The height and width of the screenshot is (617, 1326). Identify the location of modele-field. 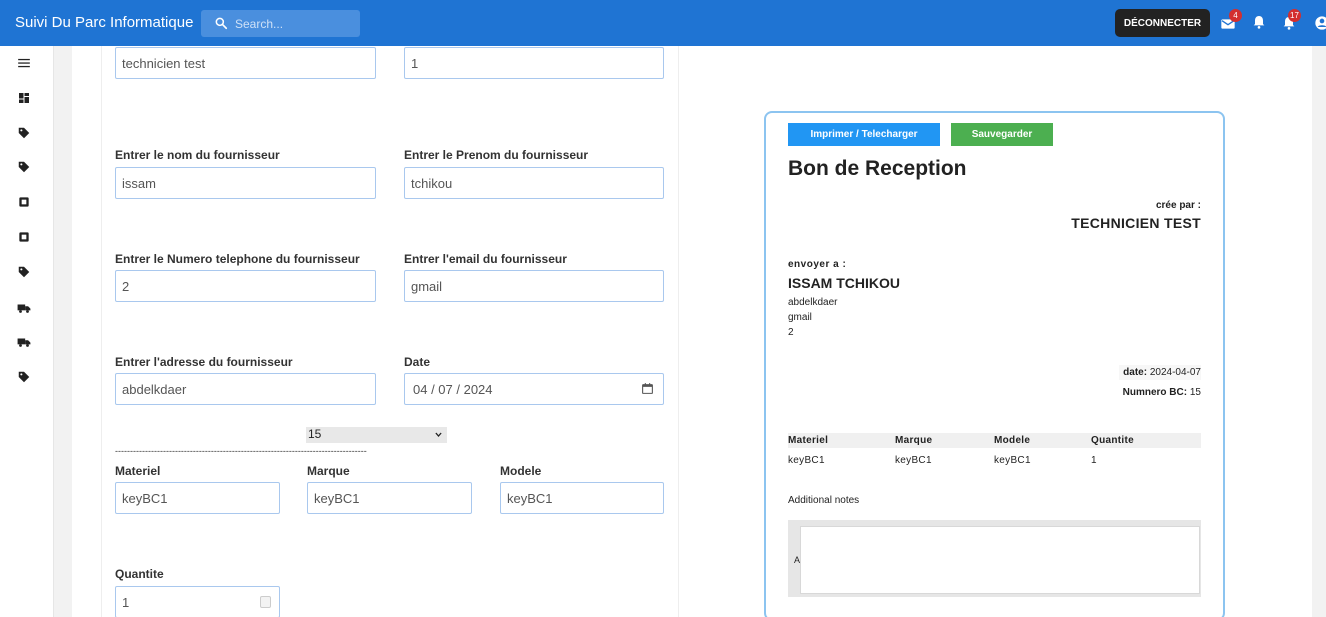
(582, 498).